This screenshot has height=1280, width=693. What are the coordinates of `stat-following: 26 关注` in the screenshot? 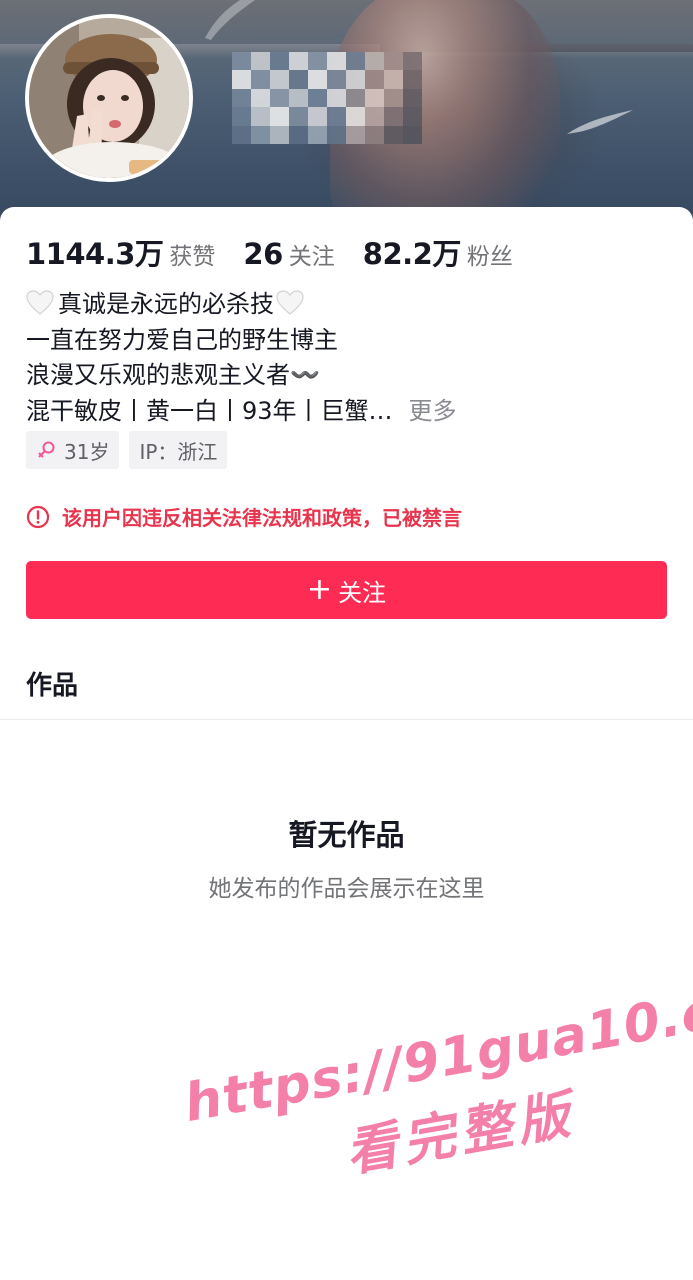 It's located at (288, 254).